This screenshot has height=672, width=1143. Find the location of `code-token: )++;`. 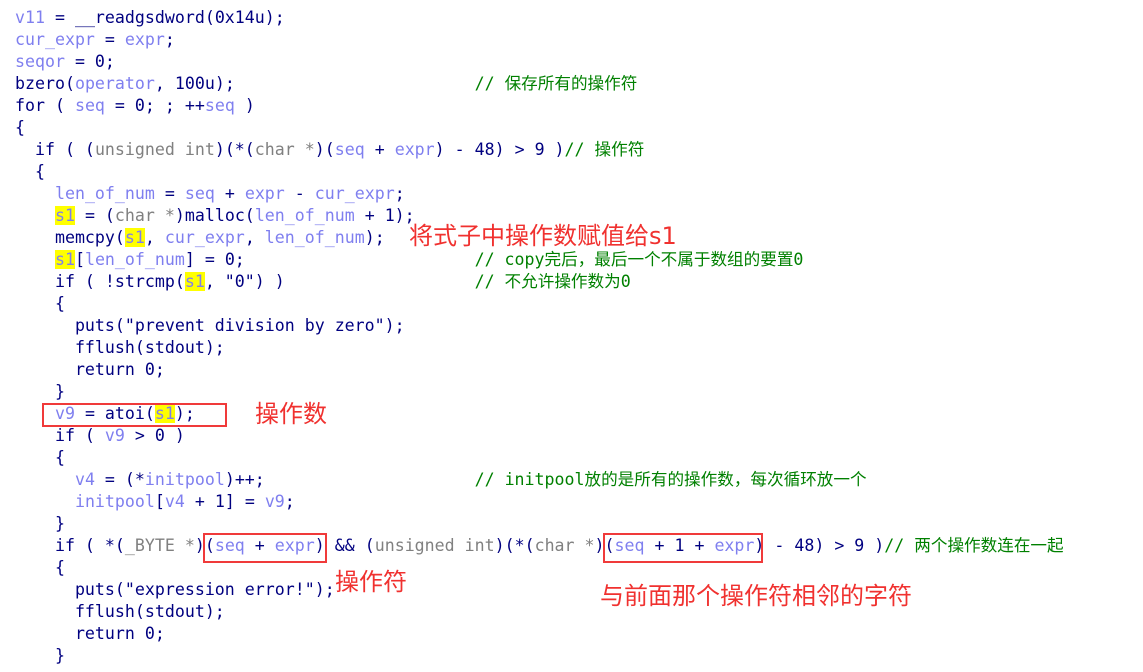

code-token: )++; is located at coordinates (349, 479).